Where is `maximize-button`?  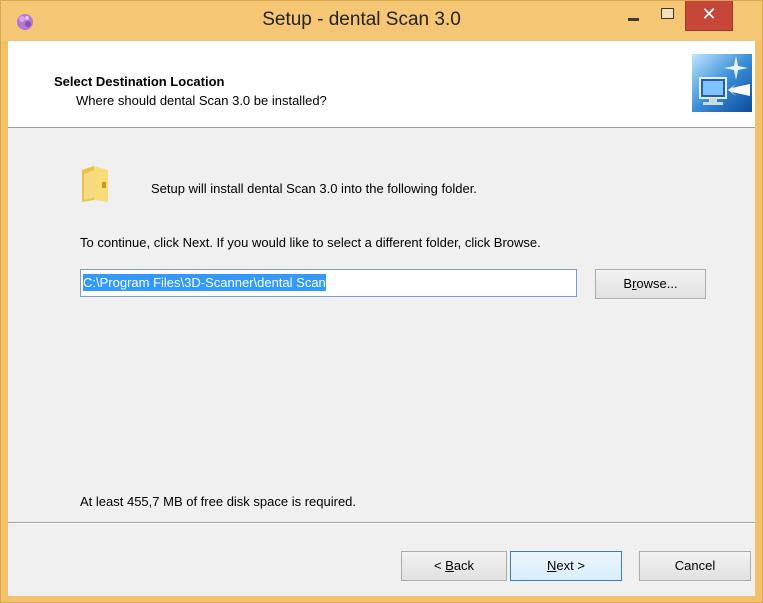
maximize-button is located at coordinates (667, 16).